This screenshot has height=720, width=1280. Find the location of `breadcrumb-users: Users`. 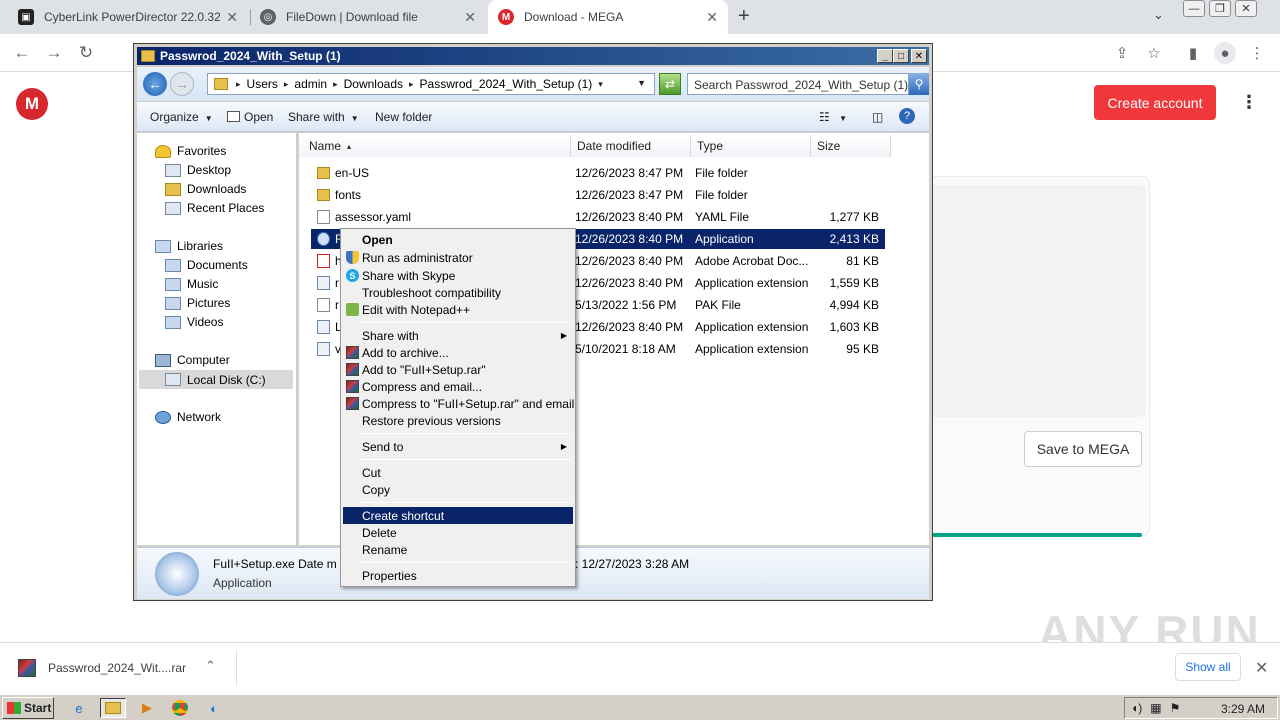

breadcrumb-users: Users is located at coordinates (262, 84).